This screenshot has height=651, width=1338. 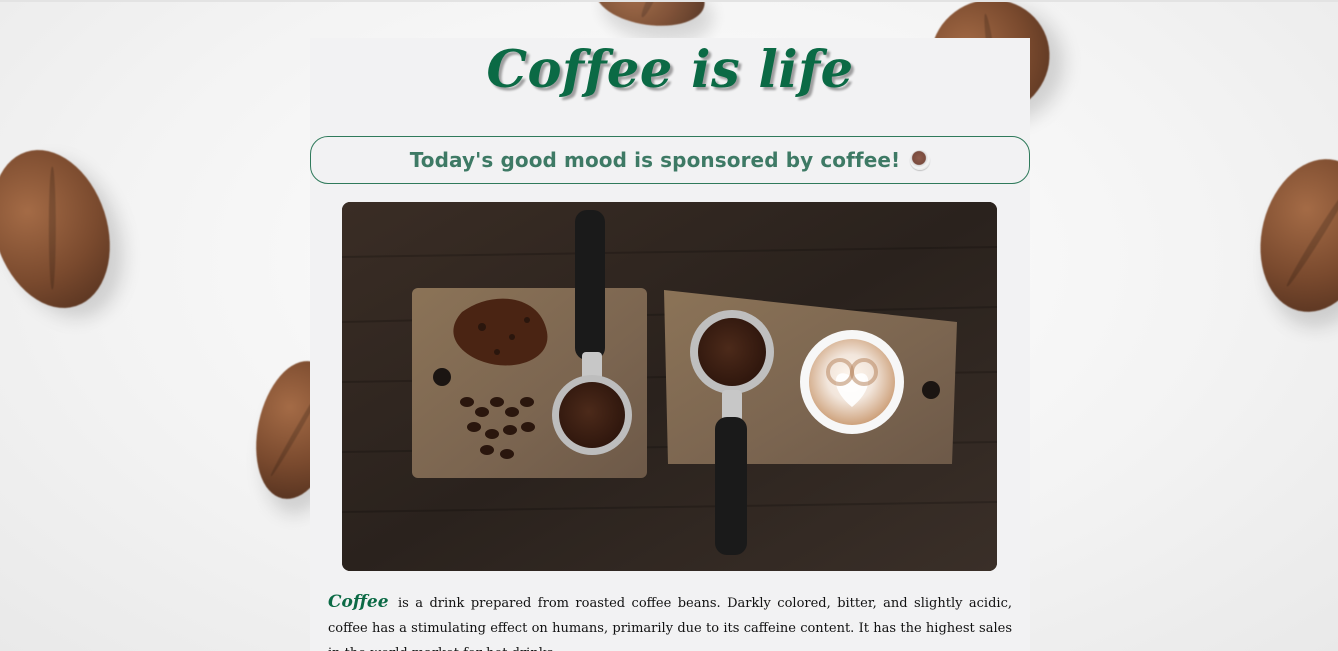 I want to click on coffee-lead-word: Coffee, so click(x=358, y=602).